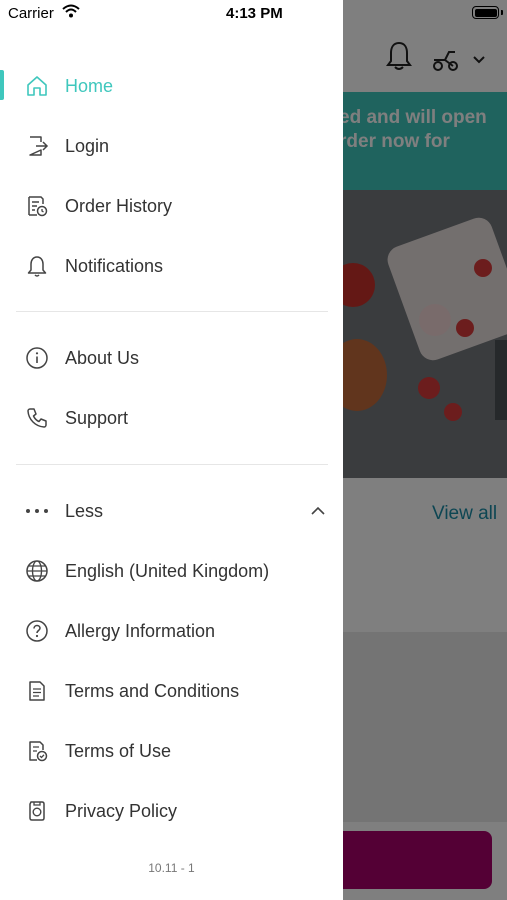  I want to click on carrier-label: Carrier, so click(31, 13).